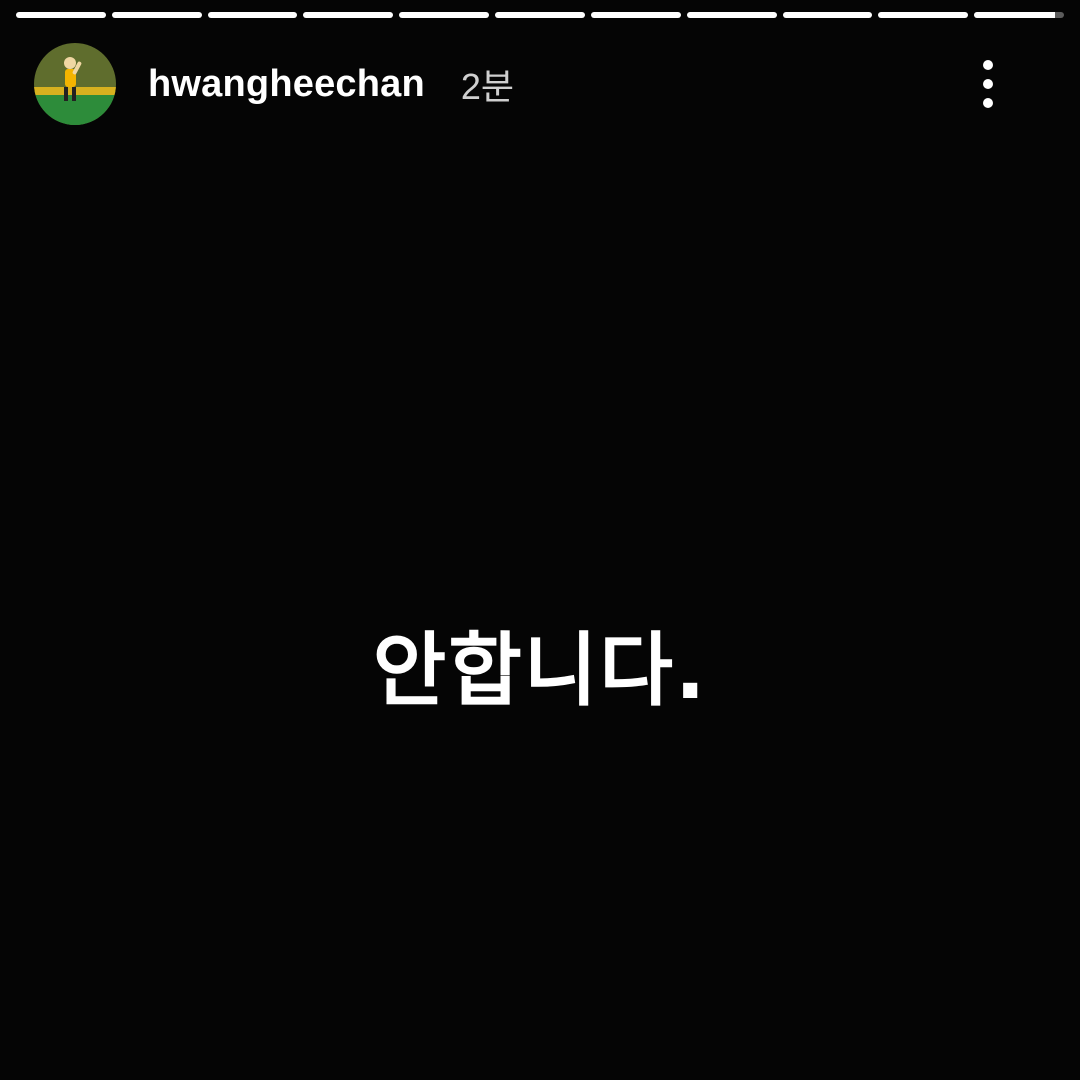 Image resolution: width=1080 pixels, height=1080 pixels. I want to click on profile-photo-icon, so click(75, 84).